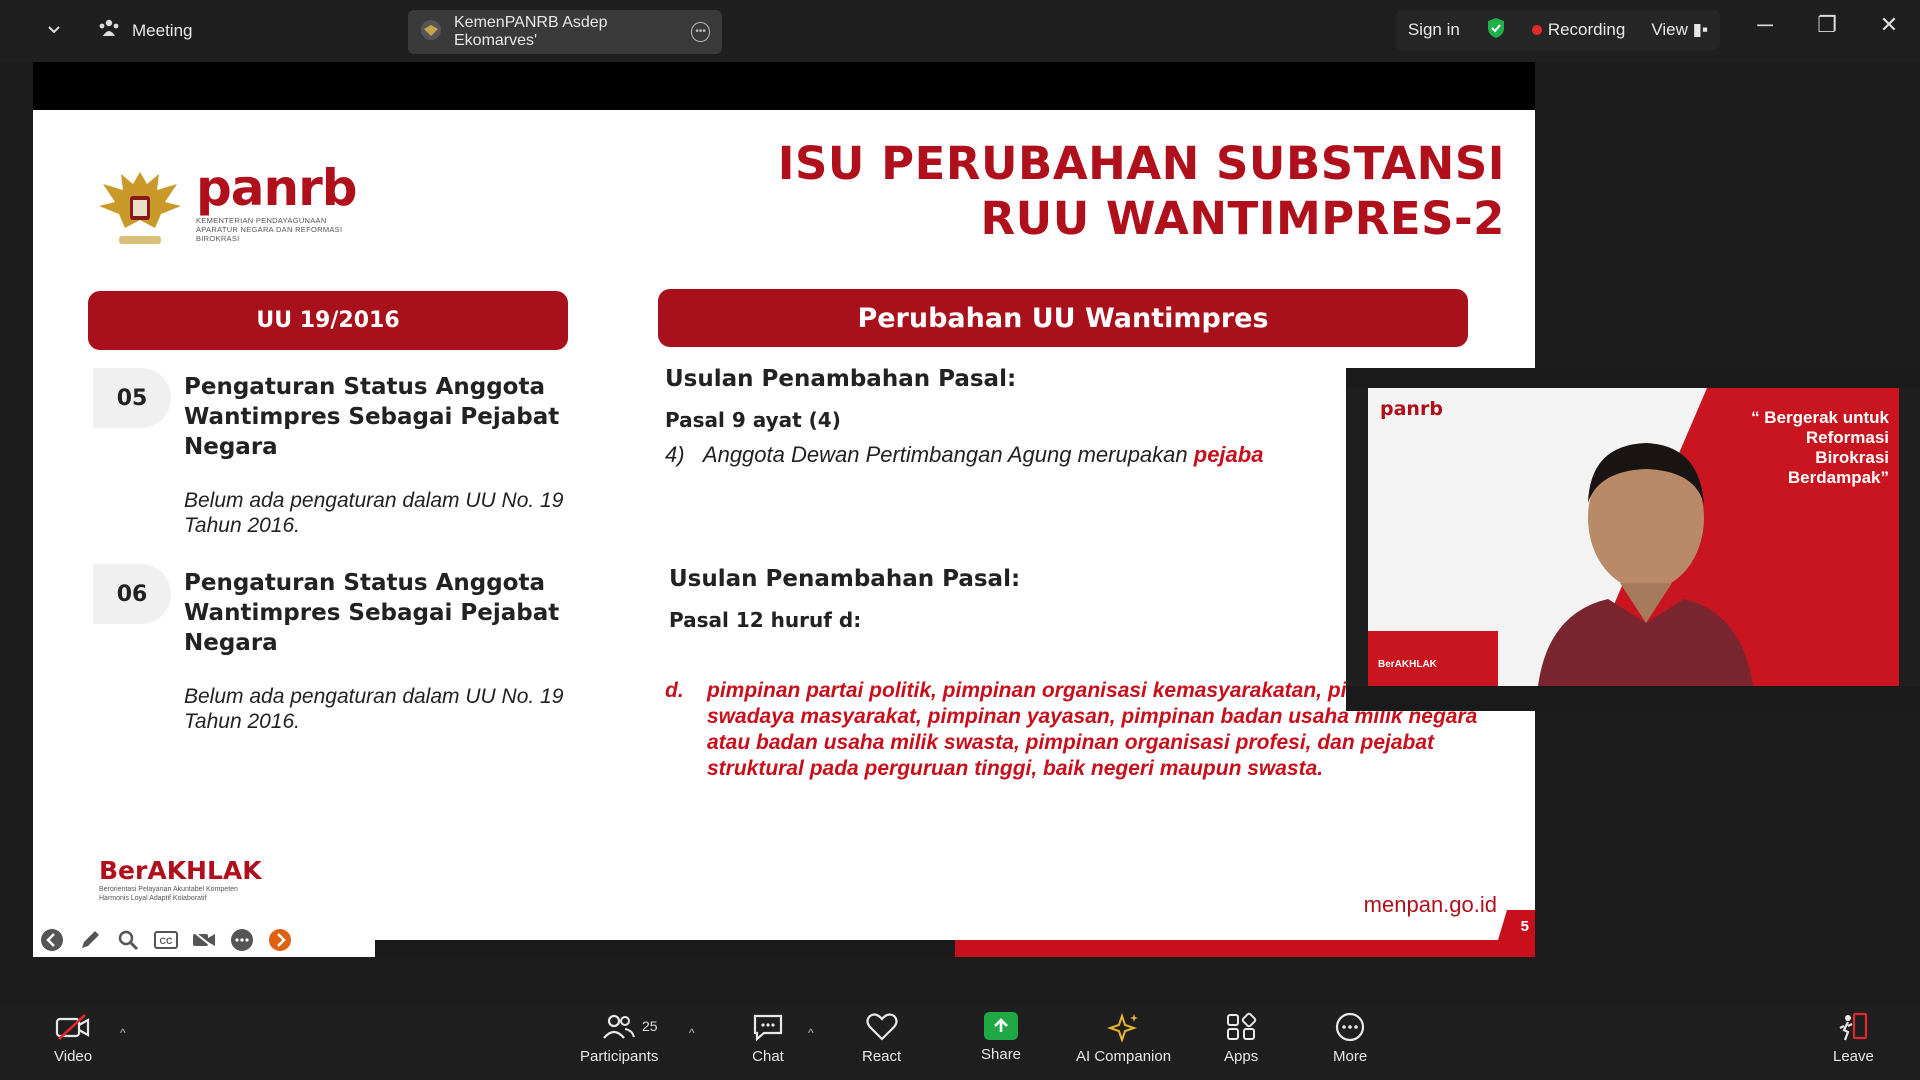  Describe the element at coordinates (1242, 218) in the screenshot. I see `slide-title-line2: RUU WANTIMPRES-2` at that location.